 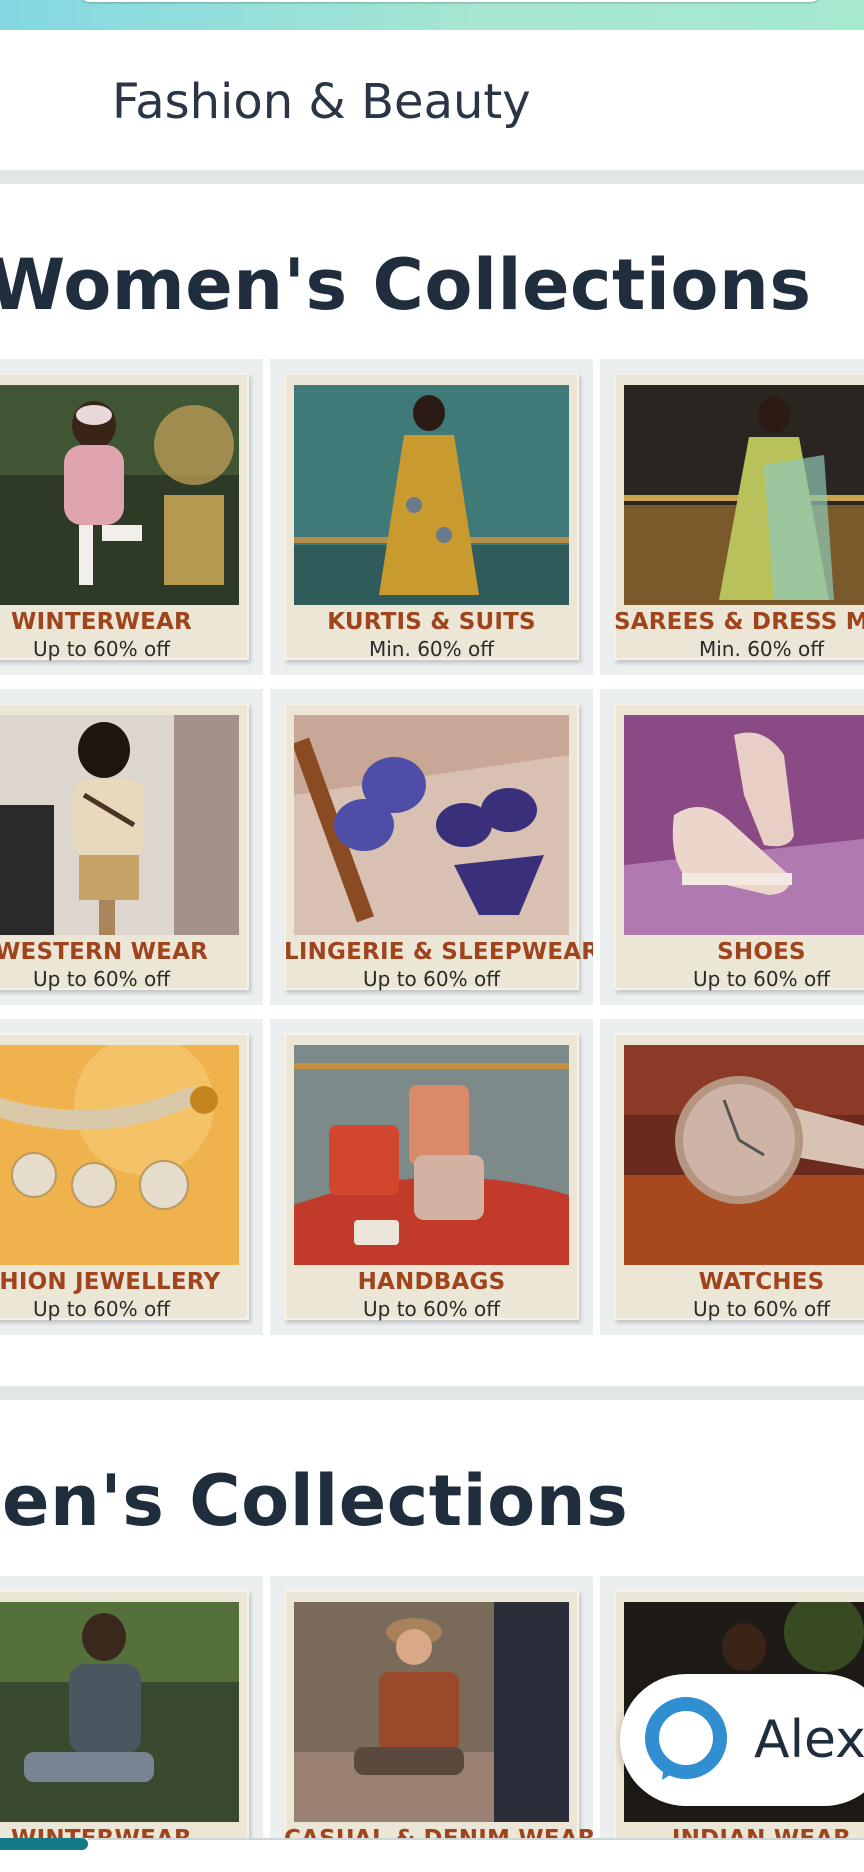 I want to click on category-tile-sarees-dress-material: SAREES & DRESS MATERIA Min. 60% off, so click(x=732, y=517).